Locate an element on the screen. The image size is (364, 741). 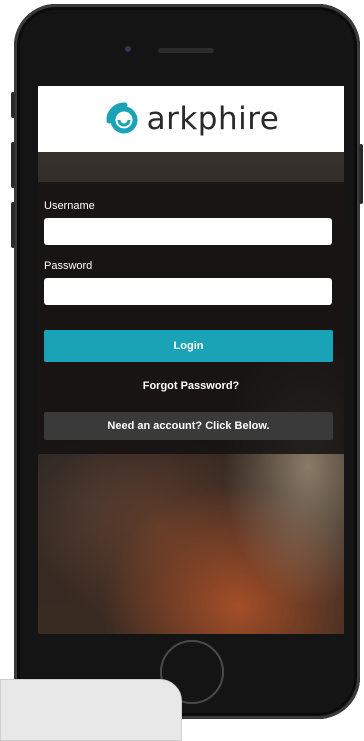
arkphire-swirl-logo-icon is located at coordinates (122, 118).